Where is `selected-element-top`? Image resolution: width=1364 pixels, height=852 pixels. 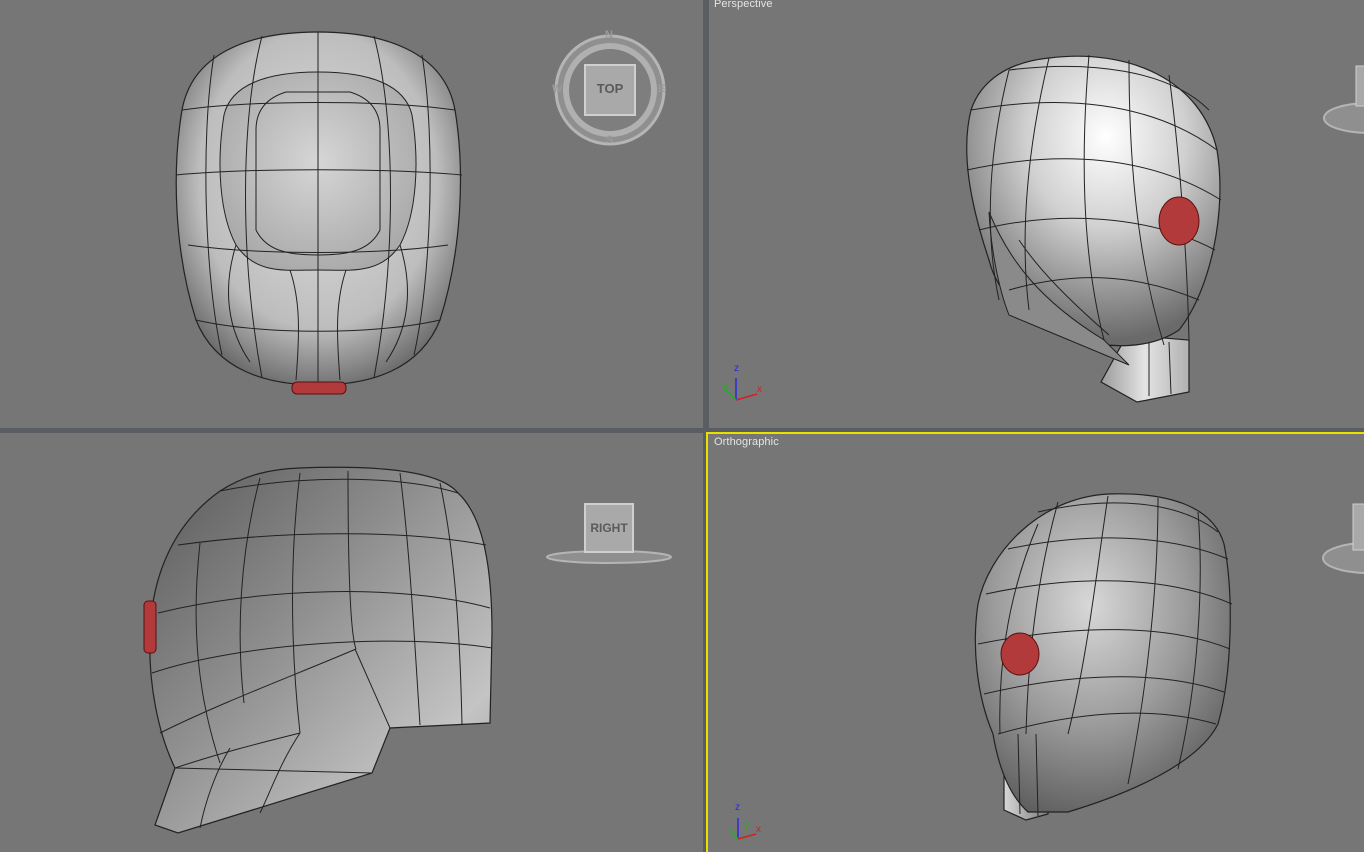 selected-element-top is located at coordinates (319, 388).